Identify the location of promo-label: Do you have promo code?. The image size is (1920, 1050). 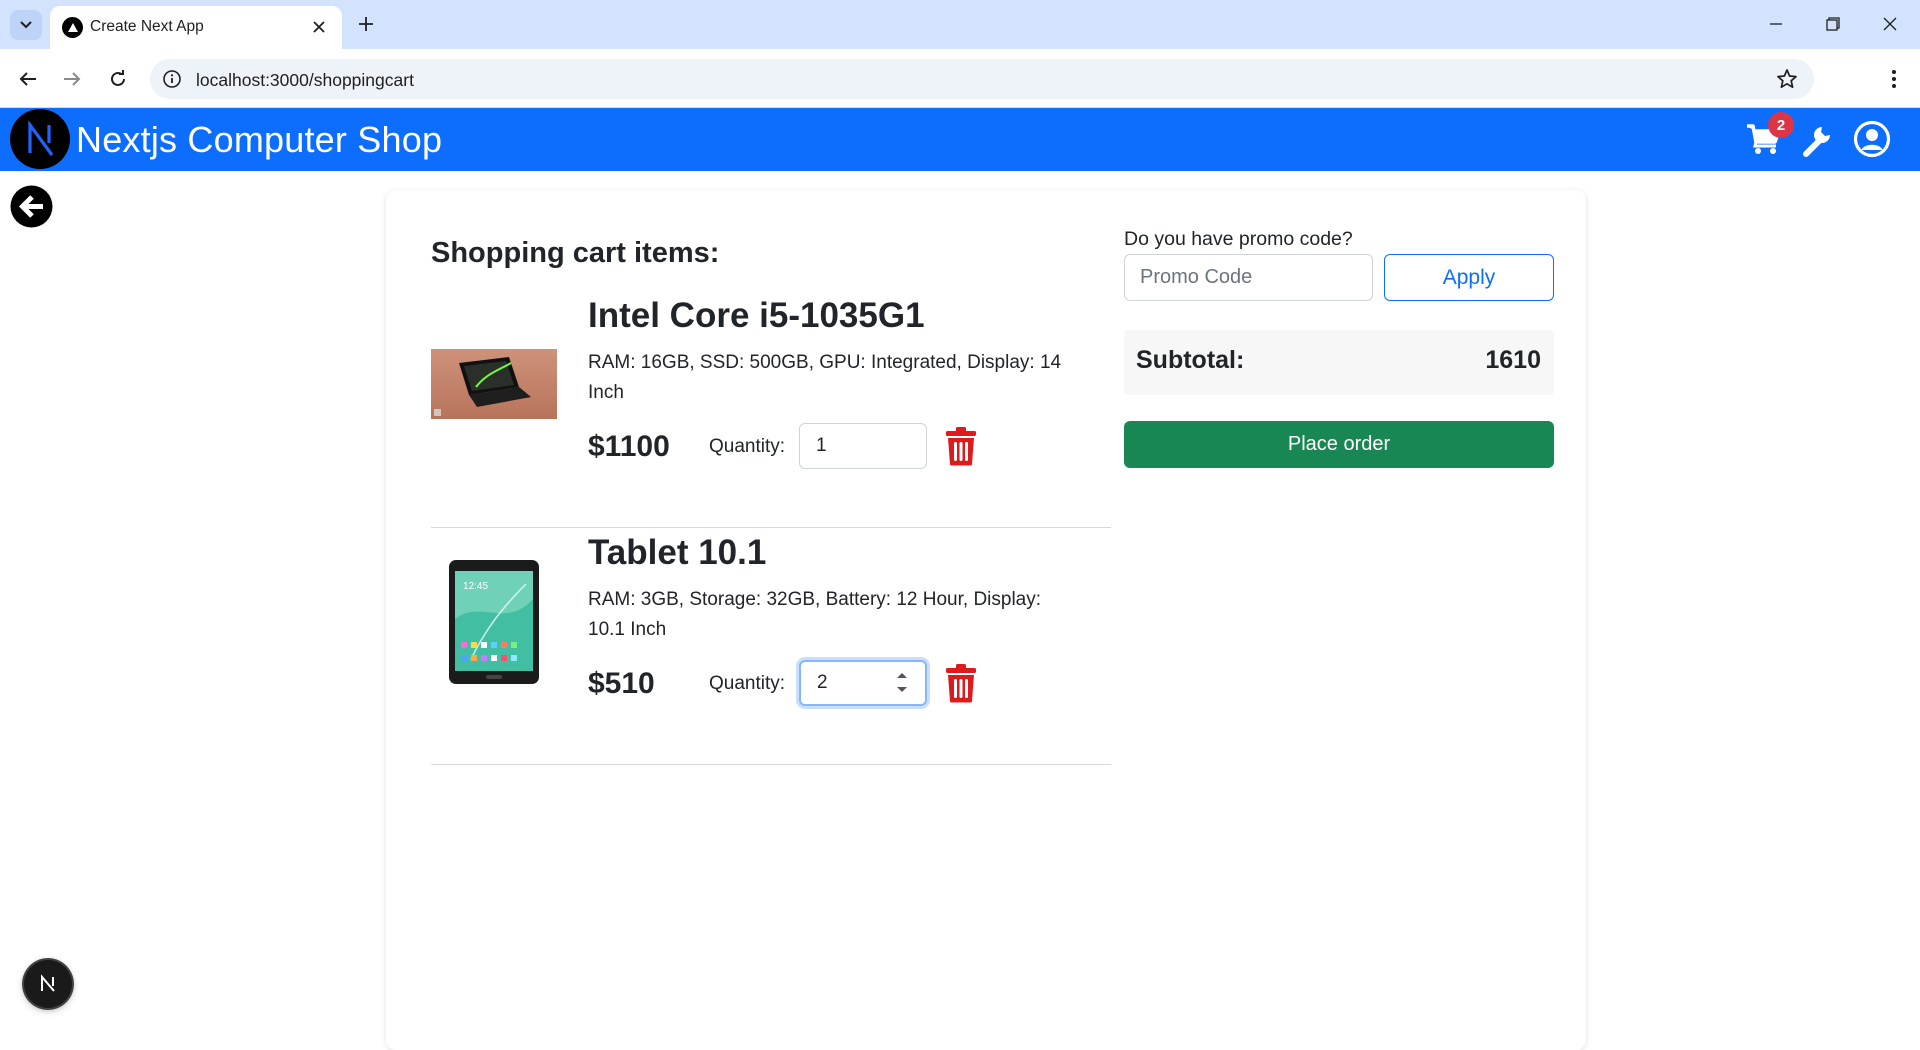
(1238, 239).